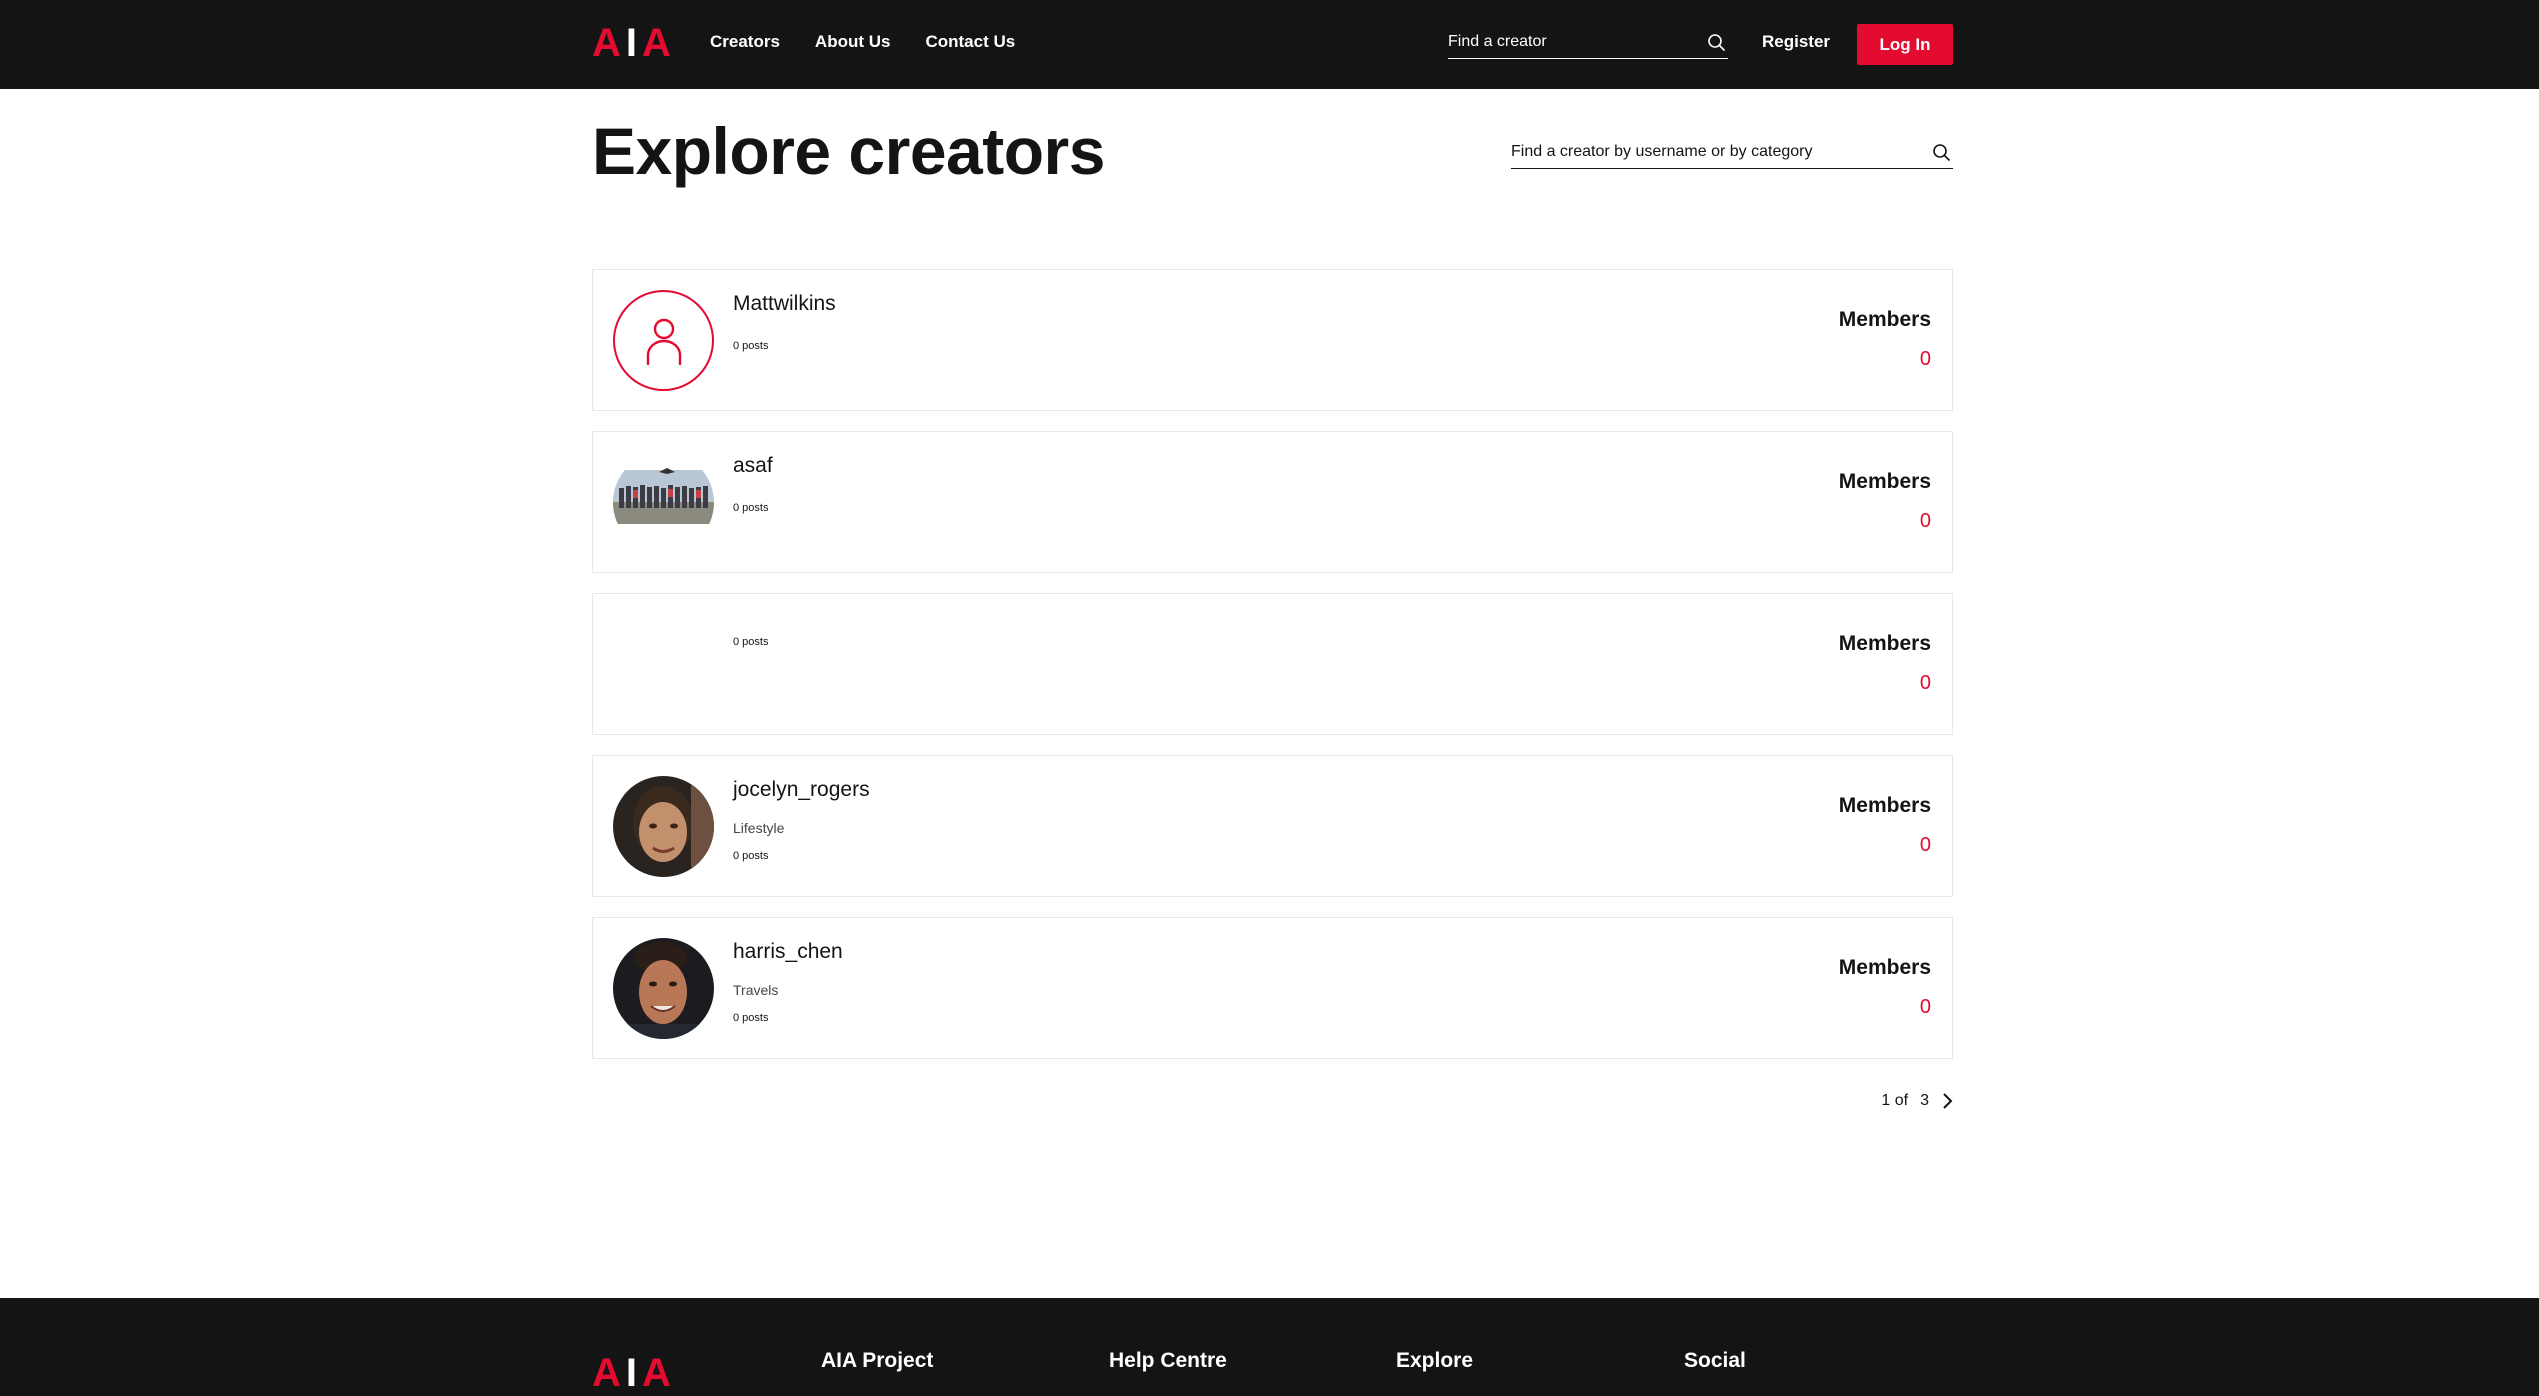 The height and width of the screenshot is (1396, 2539). Describe the element at coordinates (877, 1360) in the screenshot. I see `footer-heading-aia-project: AIA Project` at that location.